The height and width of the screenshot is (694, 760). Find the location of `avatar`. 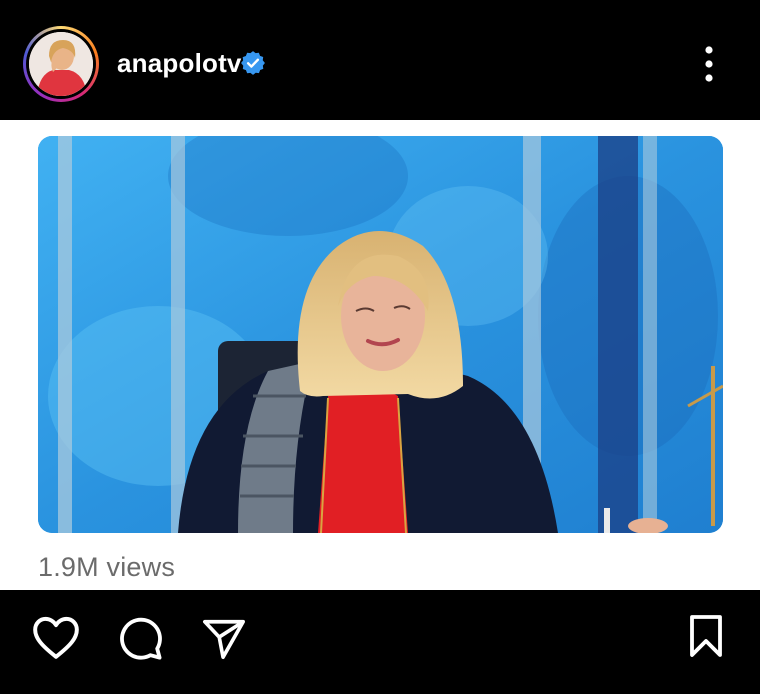

avatar is located at coordinates (61, 64).